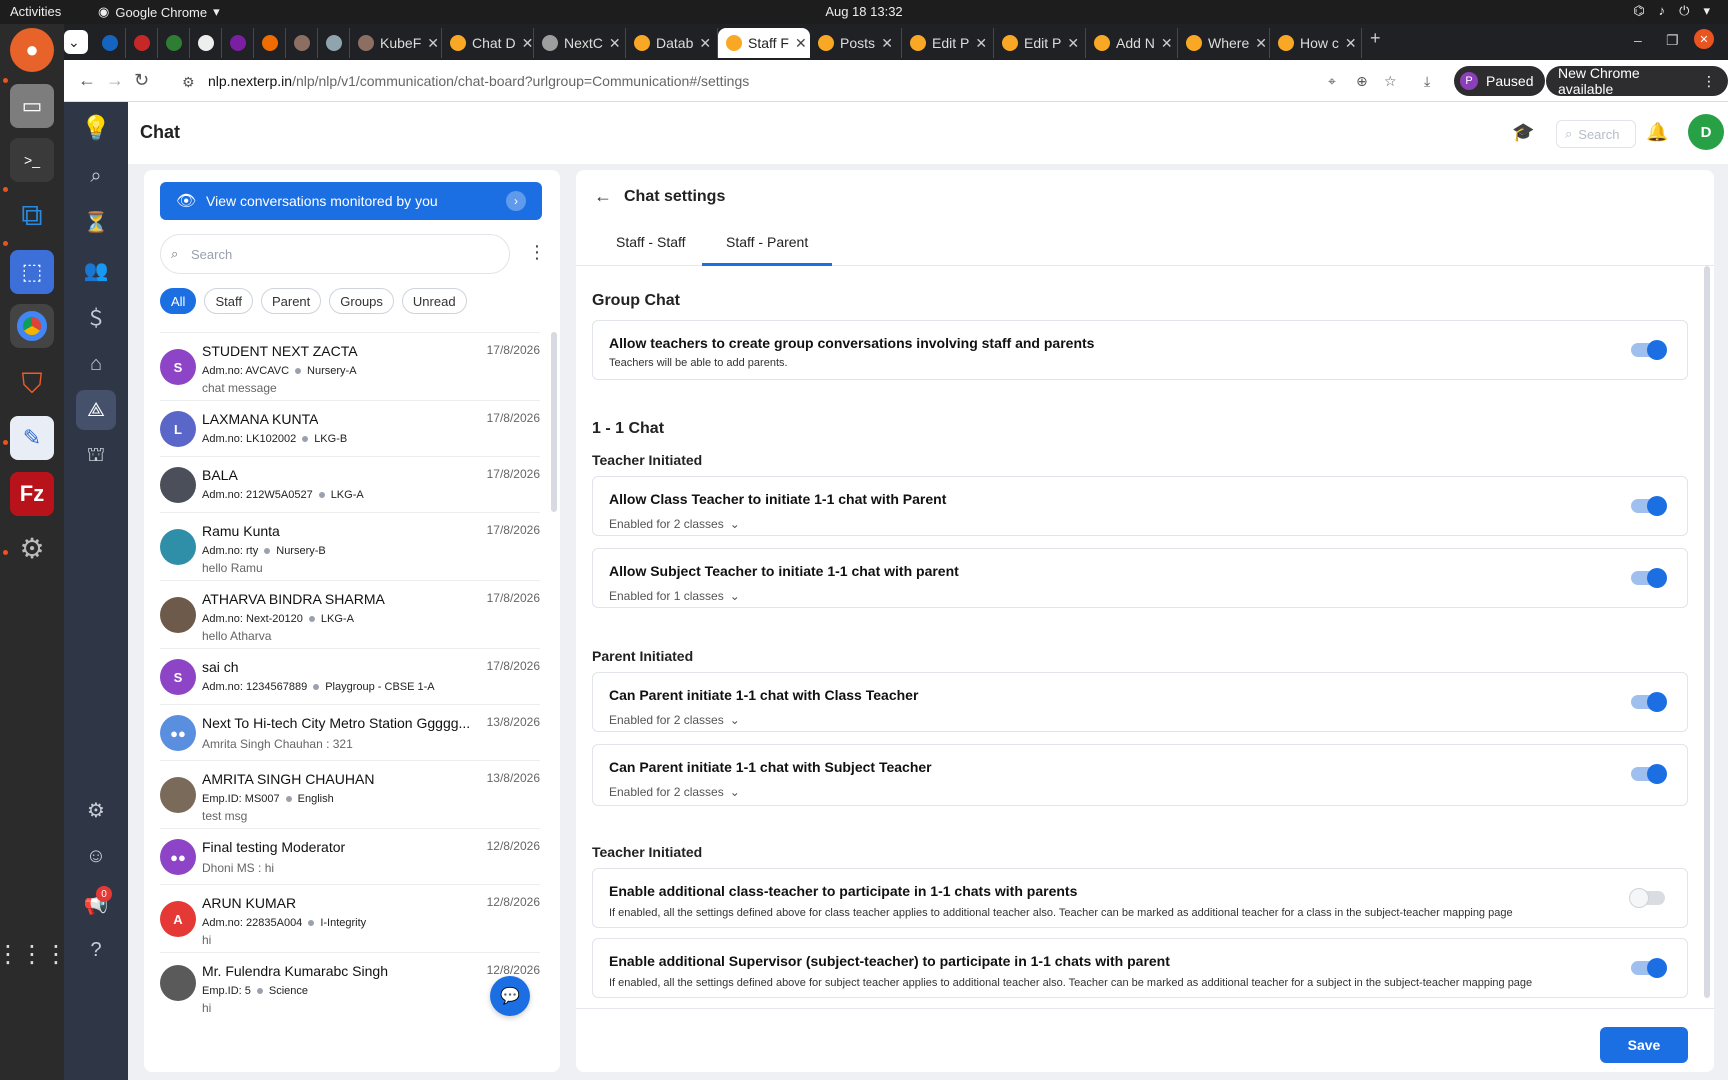  What do you see at coordinates (96, 176) in the screenshot?
I see `search-icon: ⌕` at bounding box center [96, 176].